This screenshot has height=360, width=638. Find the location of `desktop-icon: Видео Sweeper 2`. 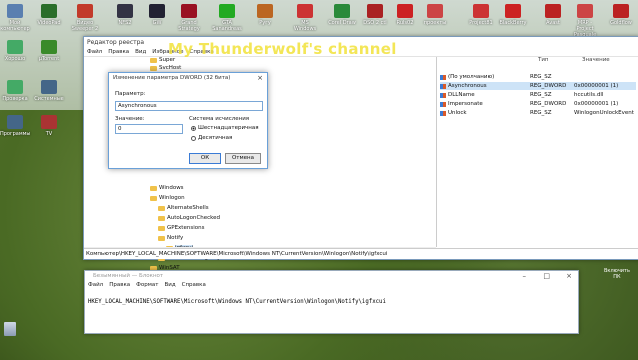

desktop-icon: Видео Sweeper 2 is located at coordinates (85, 19).